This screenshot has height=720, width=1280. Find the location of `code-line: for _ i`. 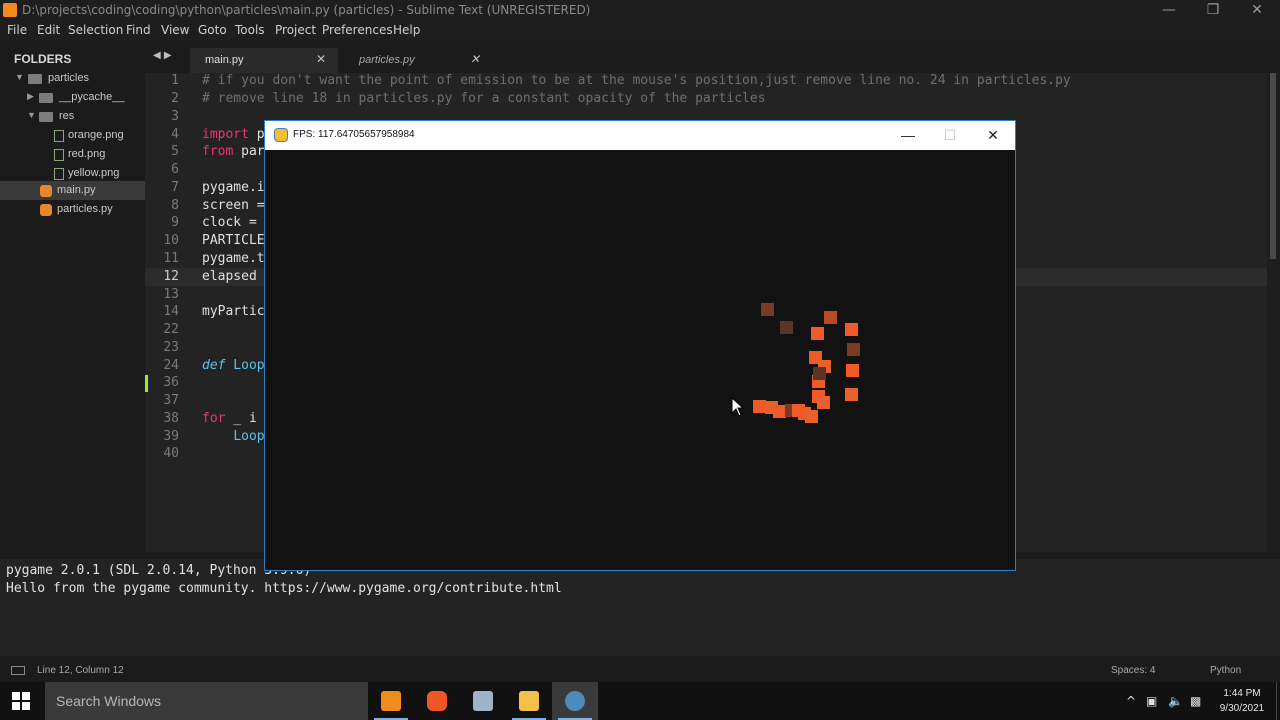

code-line: for _ i is located at coordinates (229, 418).